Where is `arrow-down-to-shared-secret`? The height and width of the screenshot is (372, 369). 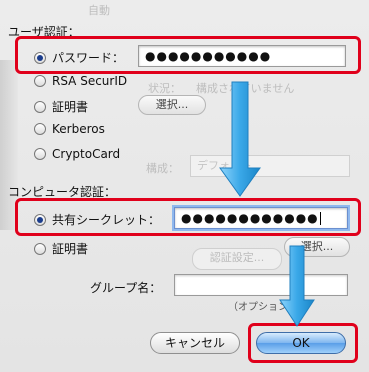 arrow-down-to-shared-secret is located at coordinates (240, 139).